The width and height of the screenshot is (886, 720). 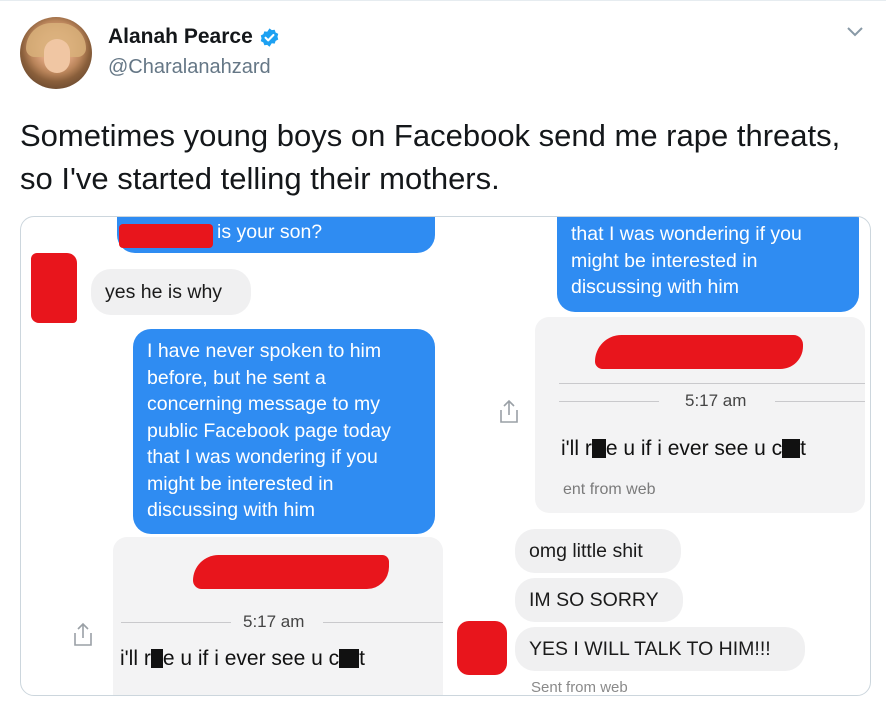 What do you see at coordinates (269, 430) in the screenshot?
I see `message-line: public Facebook page today` at bounding box center [269, 430].